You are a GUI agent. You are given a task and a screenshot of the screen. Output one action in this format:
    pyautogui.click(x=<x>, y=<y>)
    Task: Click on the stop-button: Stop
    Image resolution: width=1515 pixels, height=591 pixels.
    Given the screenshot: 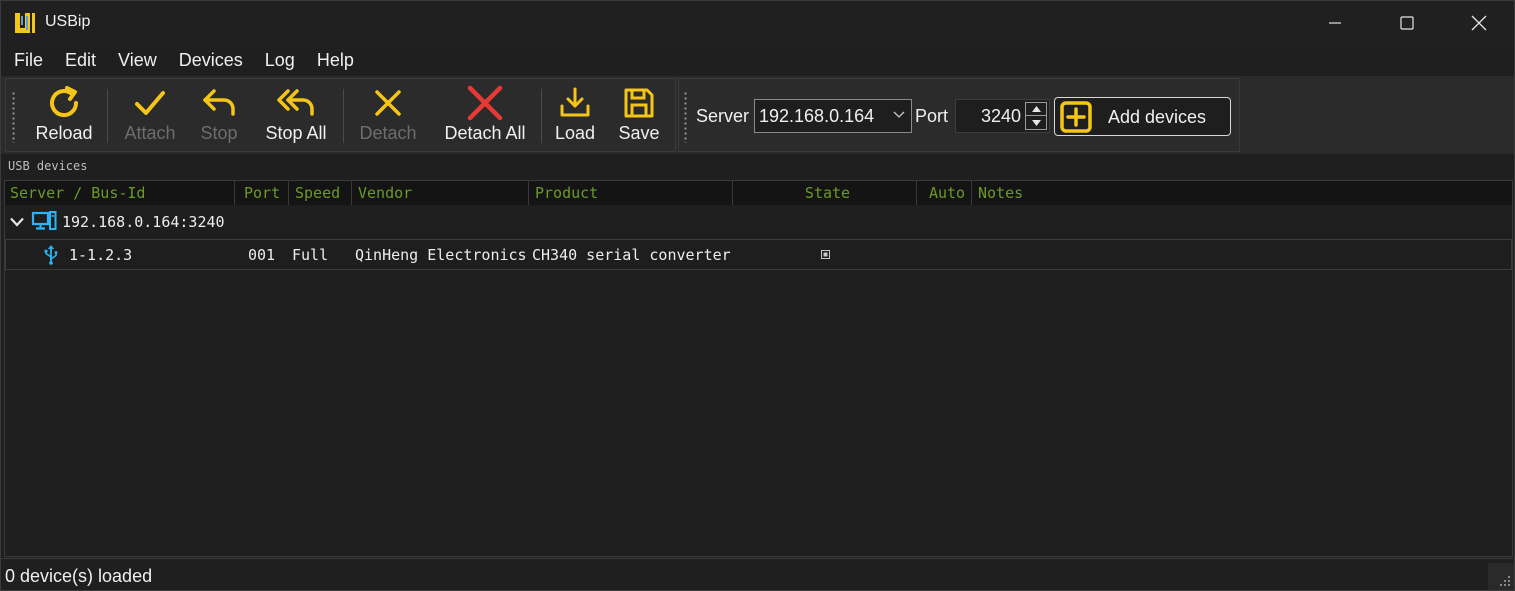 What is the action you would take?
    pyautogui.click(x=219, y=116)
    